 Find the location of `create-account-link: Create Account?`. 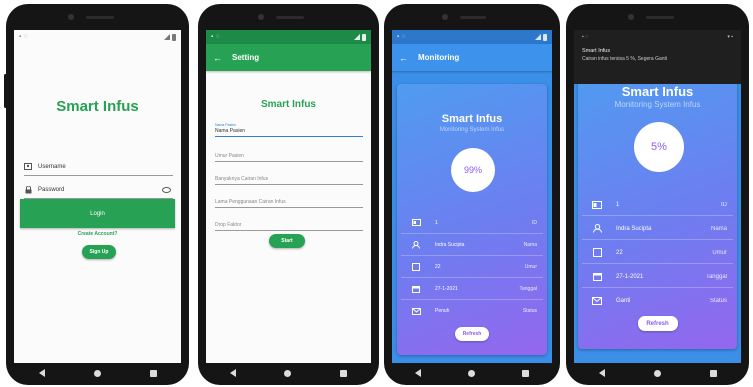

create-account-link: Create Account? is located at coordinates (97, 234).